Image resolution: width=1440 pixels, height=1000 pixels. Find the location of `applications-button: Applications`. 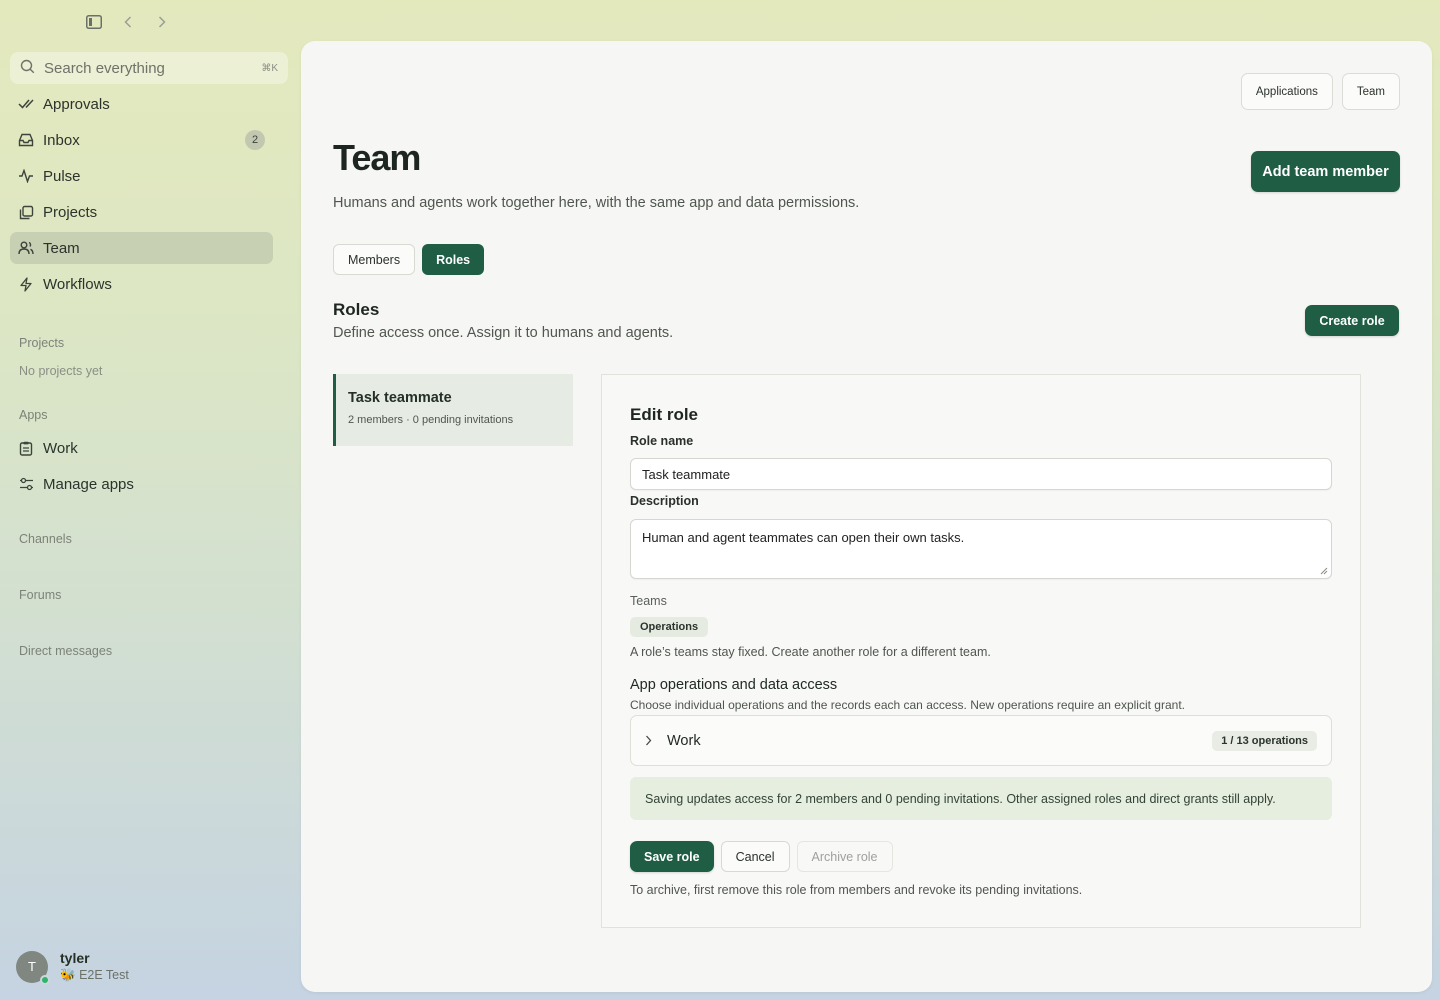

applications-button: Applications is located at coordinates (1286, 91).